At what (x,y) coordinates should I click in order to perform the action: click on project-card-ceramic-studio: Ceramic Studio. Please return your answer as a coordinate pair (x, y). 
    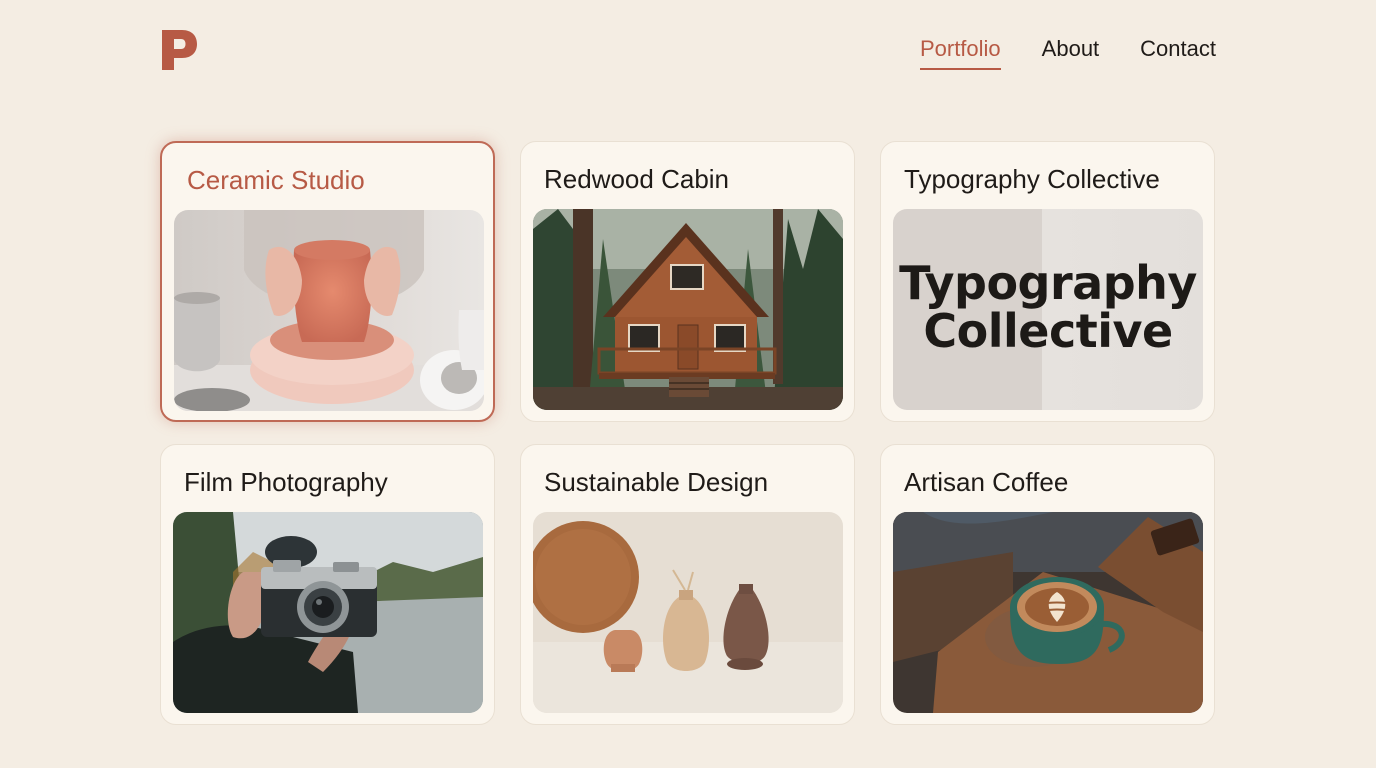
    Looking at the image, I should click on (327, 281).